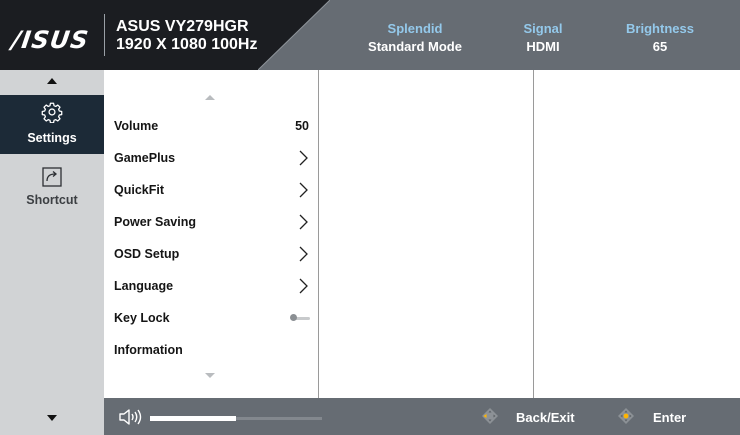 The height and width of the screenshot is (435, 740). I want to click on status-label: Signal, so click(543, 28).